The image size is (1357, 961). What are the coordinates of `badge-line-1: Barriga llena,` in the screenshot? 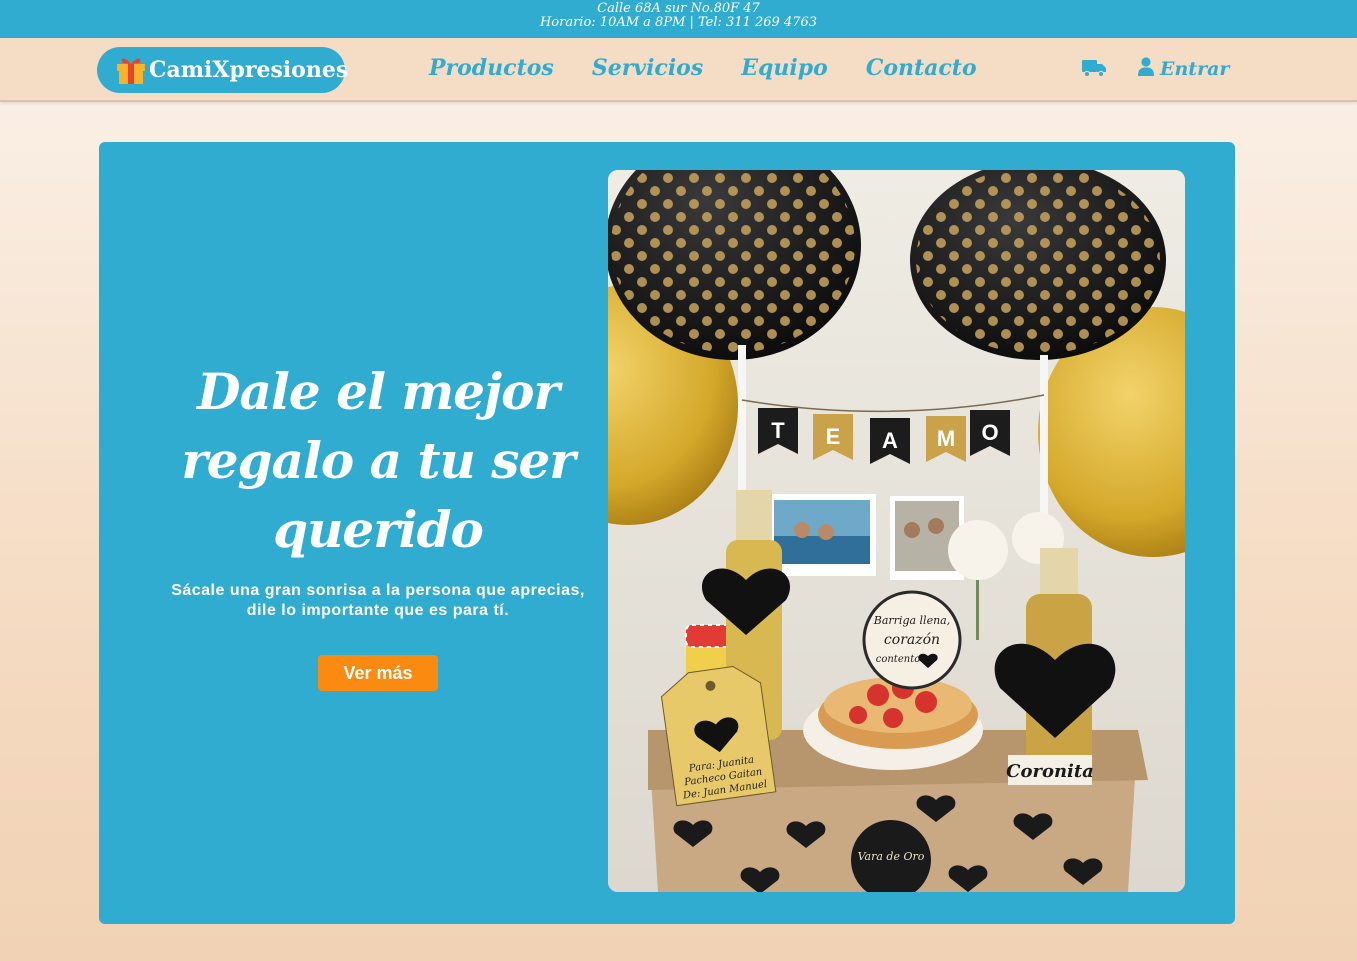 It's located at (911, 620).